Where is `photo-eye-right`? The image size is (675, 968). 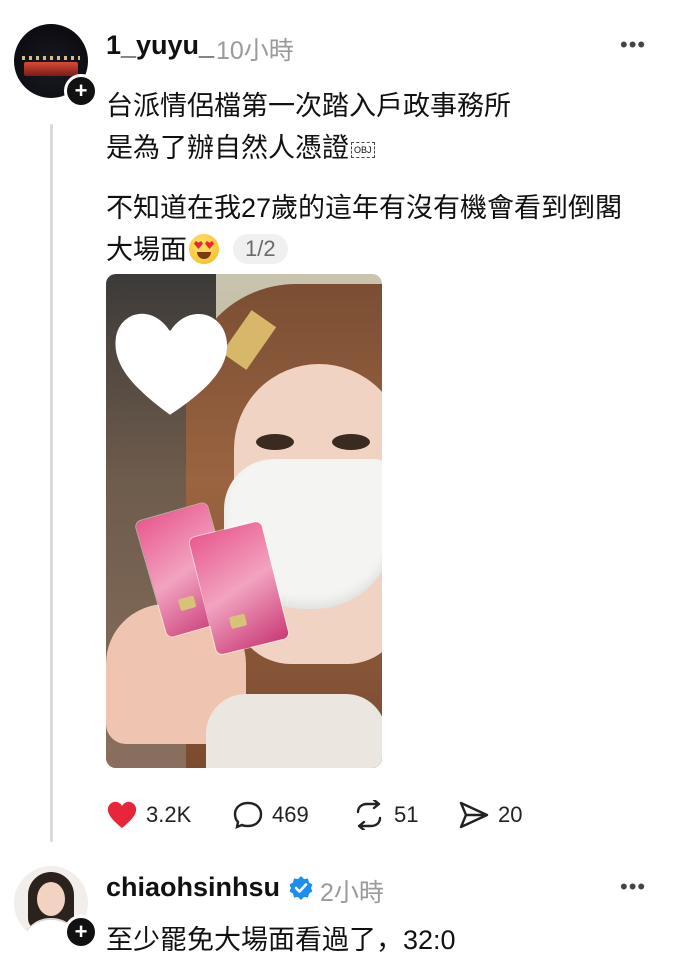
photo-eye-right is located at coordinates (351, 442).